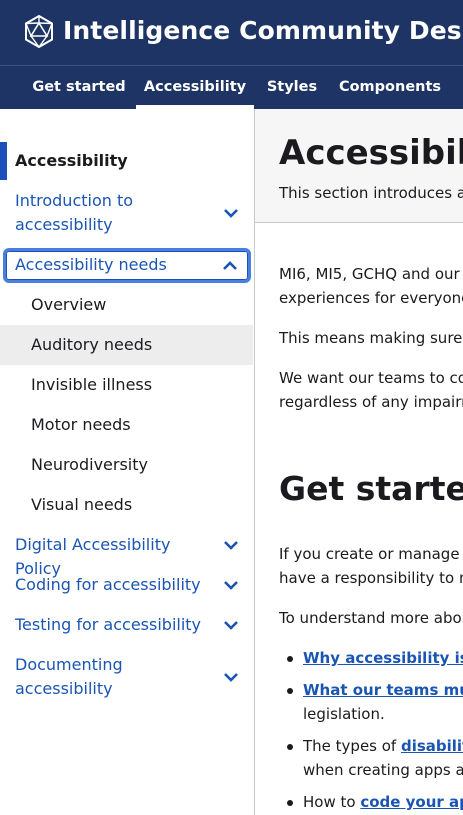 The height and width of the screenshot is (815, 463). Describe the element at coordinates (332, 802) in the screenshot. I see `list-item-text: How to` at that location.